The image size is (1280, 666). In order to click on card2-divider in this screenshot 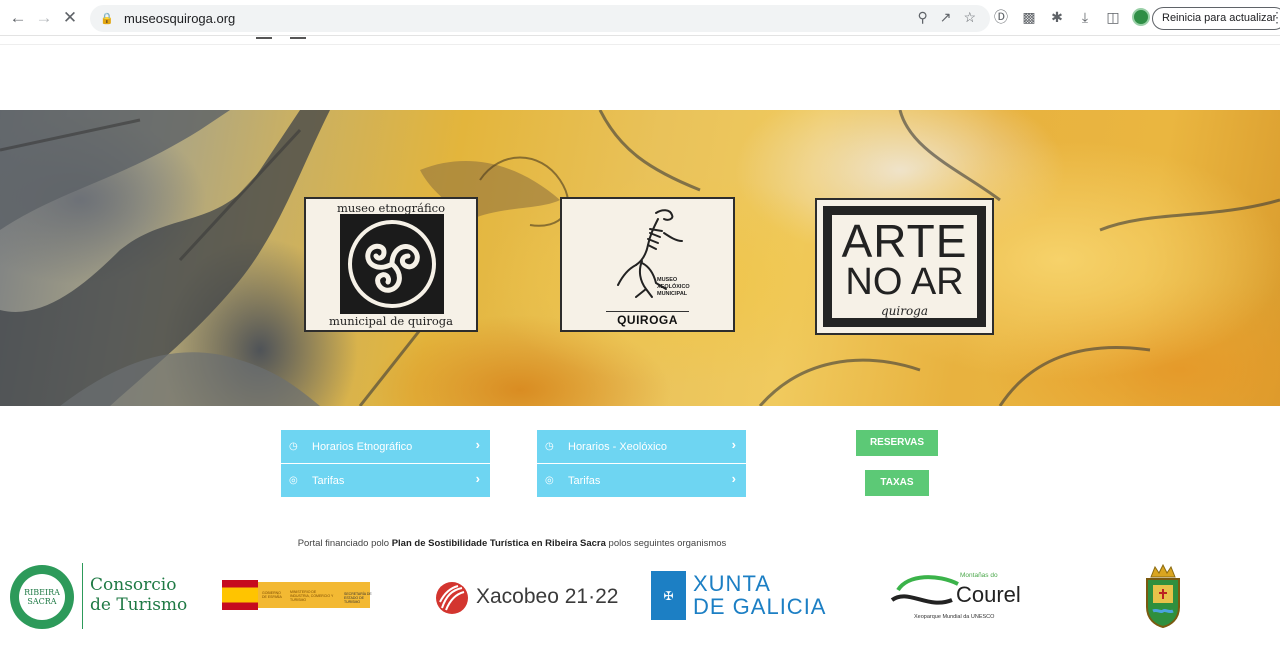, I will do `click(647, 311)`.